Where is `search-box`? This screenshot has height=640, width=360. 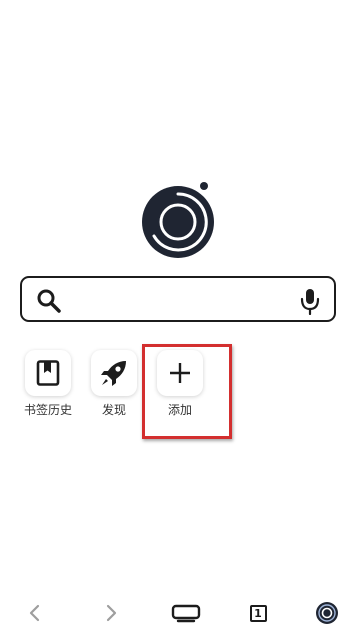
search-box is located at coordinates (178, 299).